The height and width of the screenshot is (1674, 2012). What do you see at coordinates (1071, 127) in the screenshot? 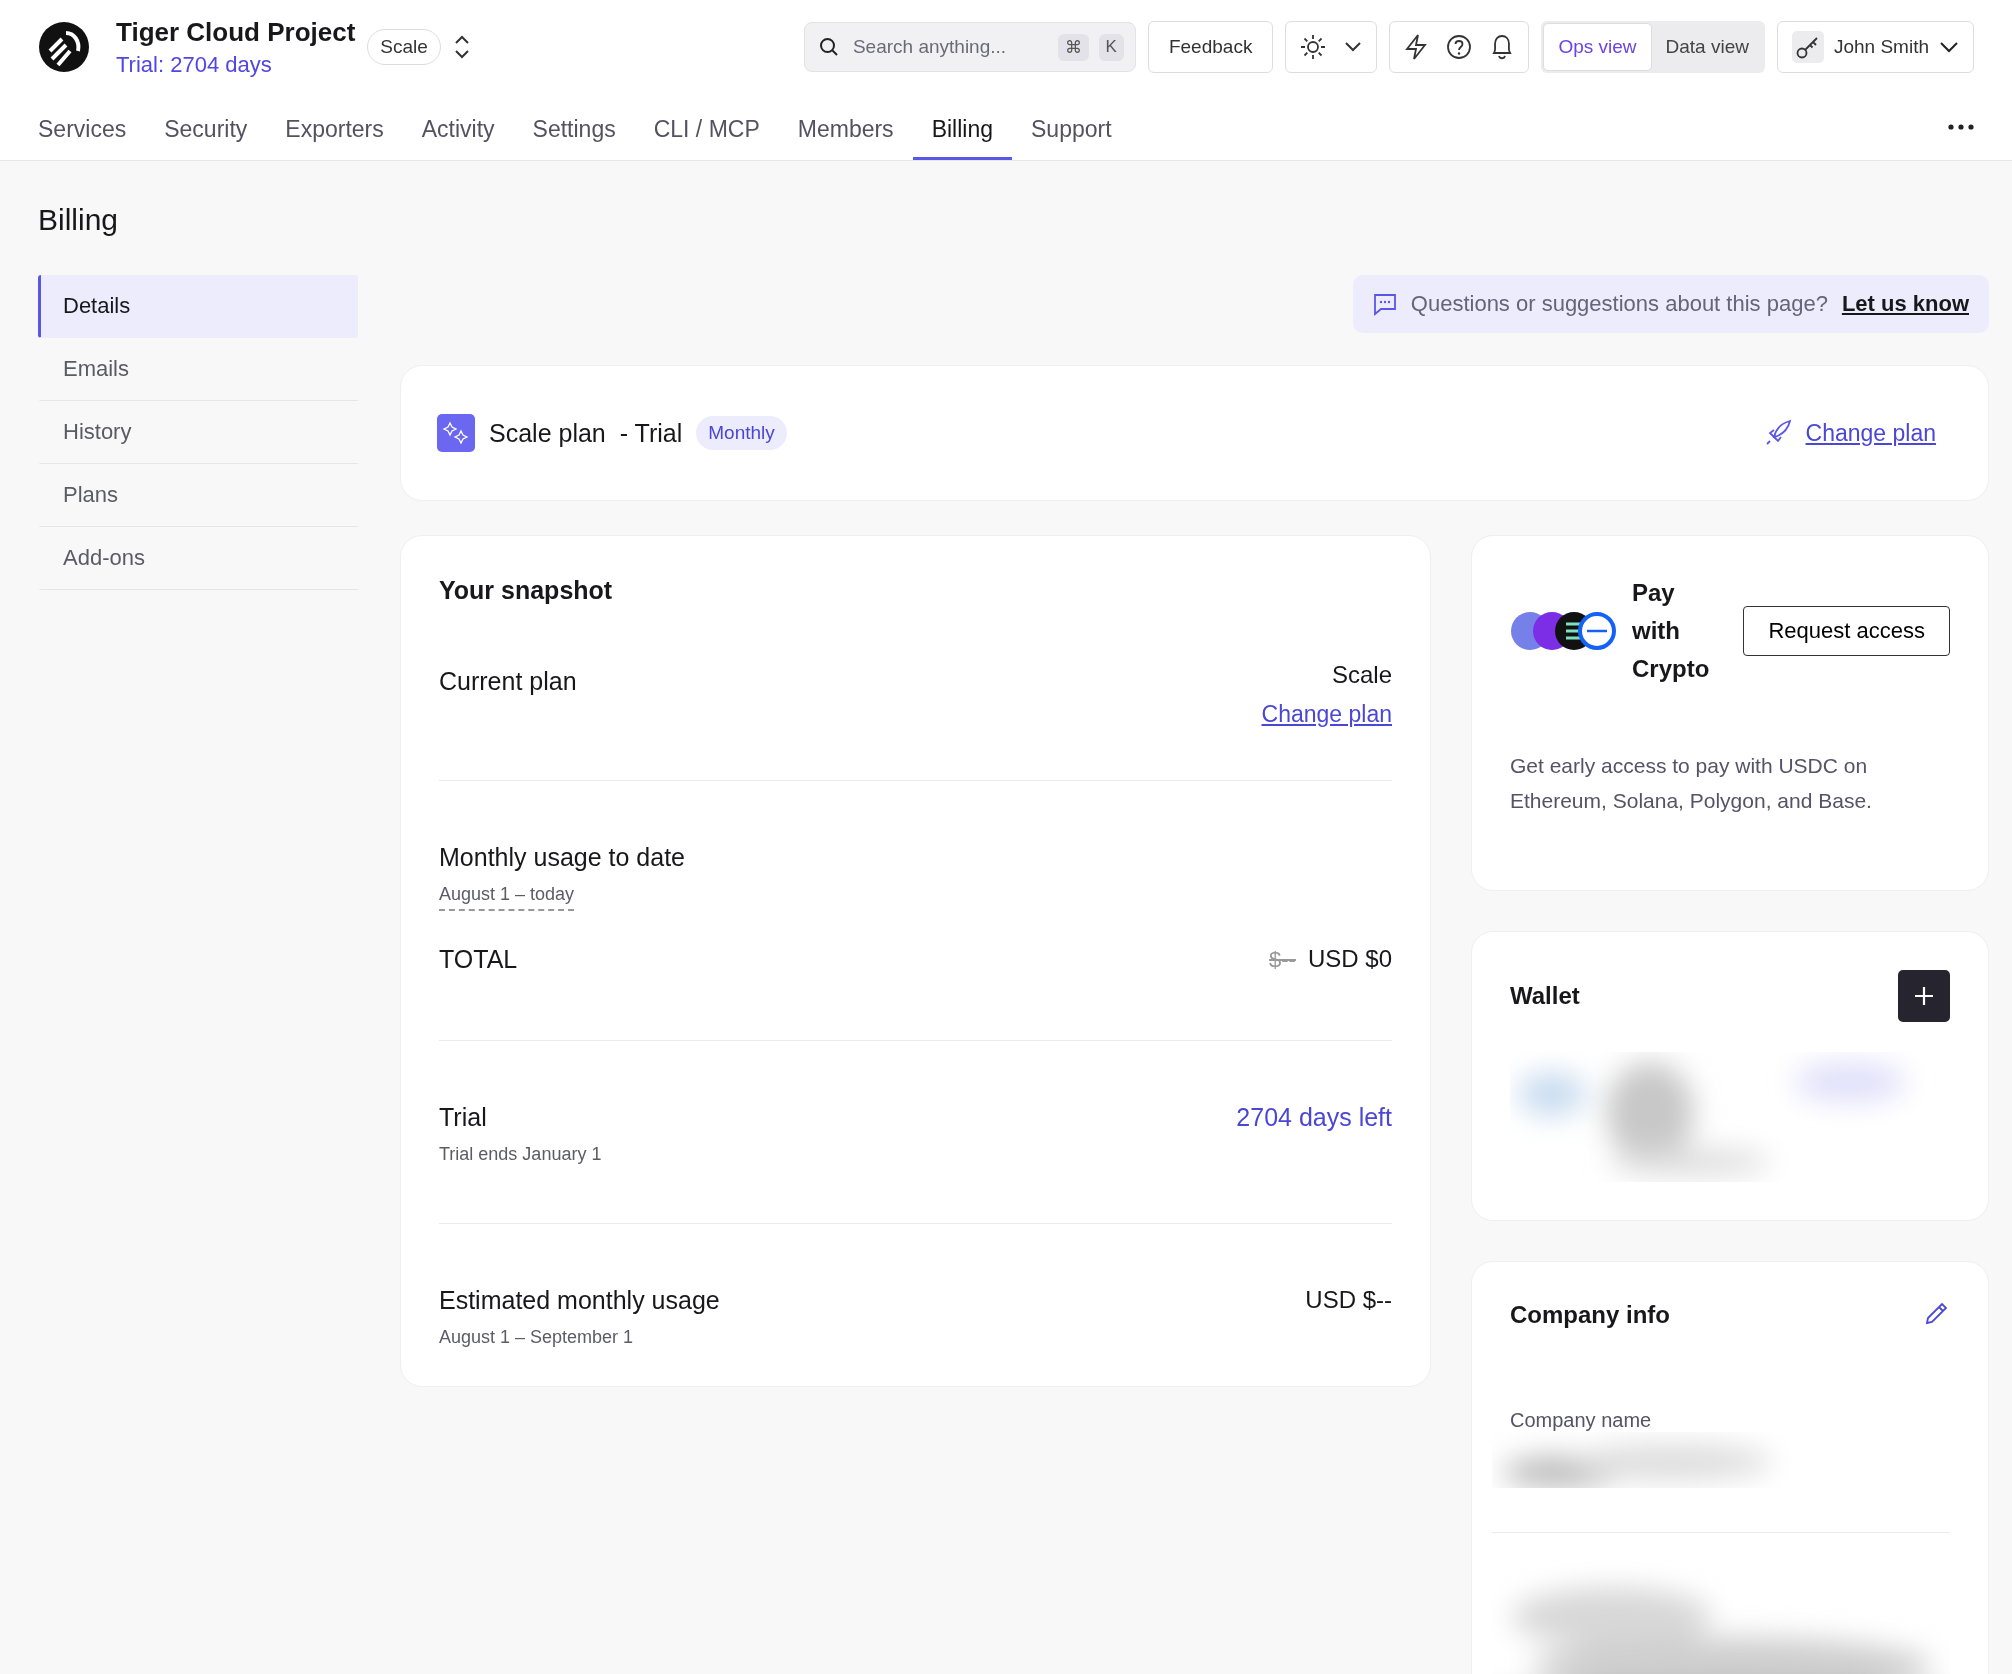
I see `nav-tab: Support` at bounding box center [1071, 127].